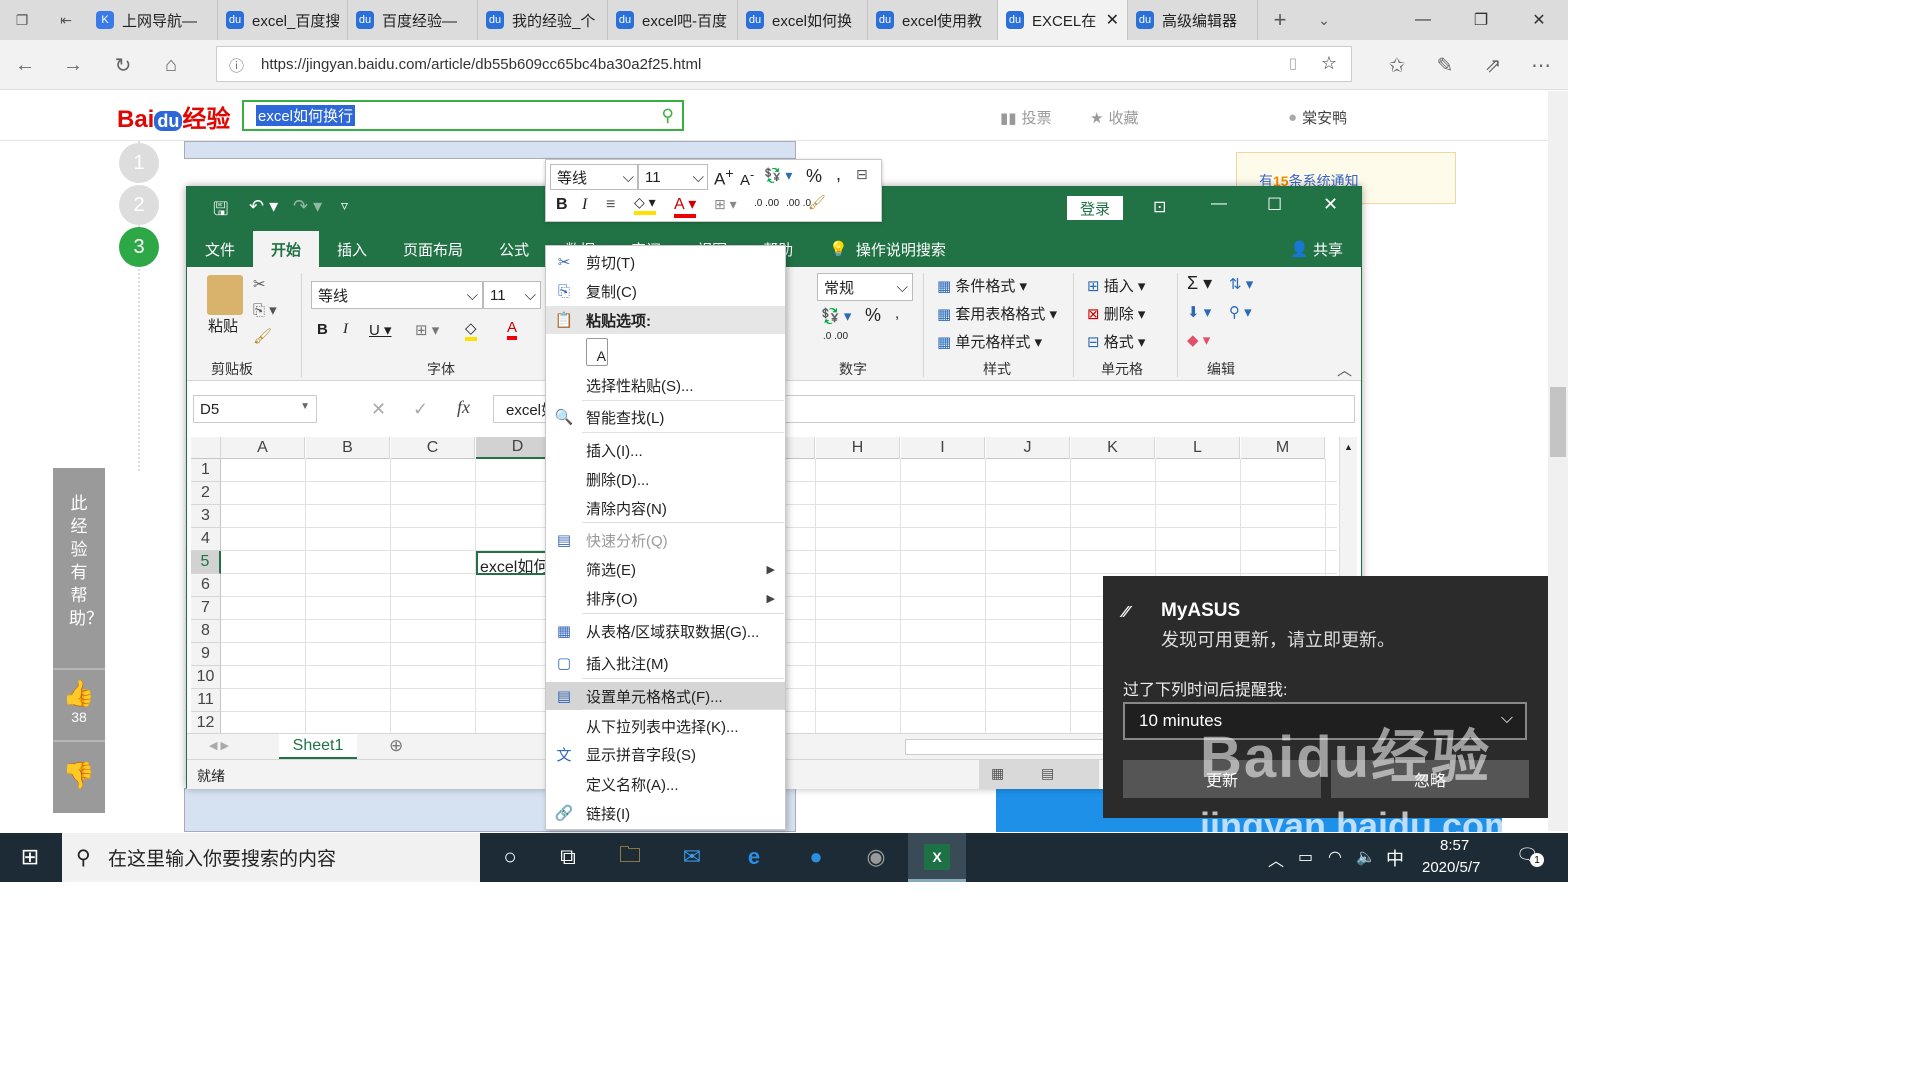  Describe the element at coordinates (514, 249) in the screenshot. I see `tab-formulas: 公式` at that location.